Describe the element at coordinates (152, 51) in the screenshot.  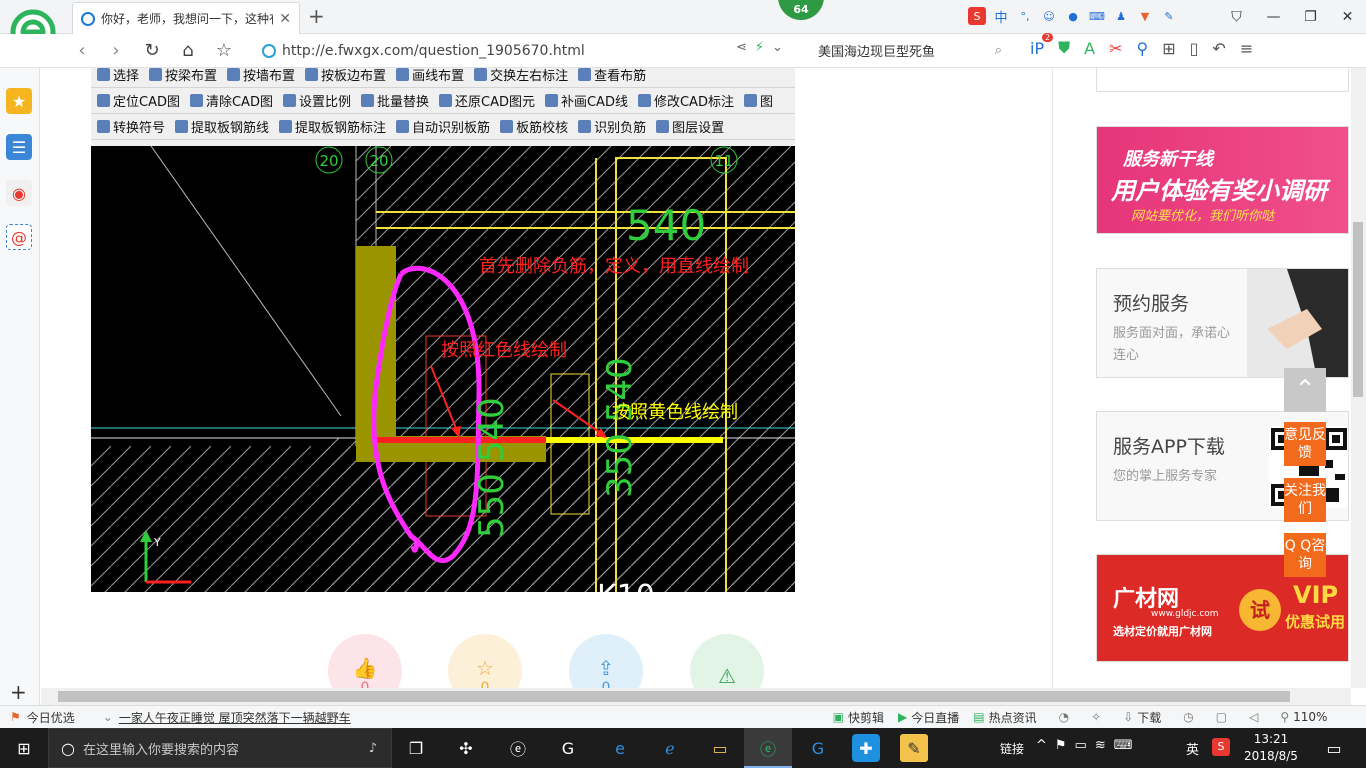
I see `refresh-icon: ↻` at that location.